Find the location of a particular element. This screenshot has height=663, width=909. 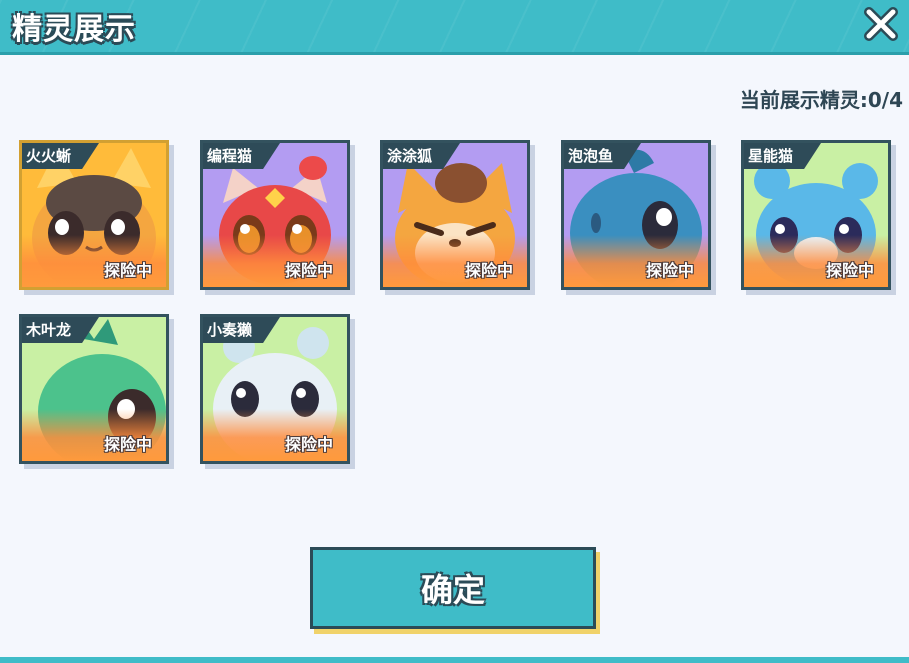

close-icon is located at coordinates (881, 24).